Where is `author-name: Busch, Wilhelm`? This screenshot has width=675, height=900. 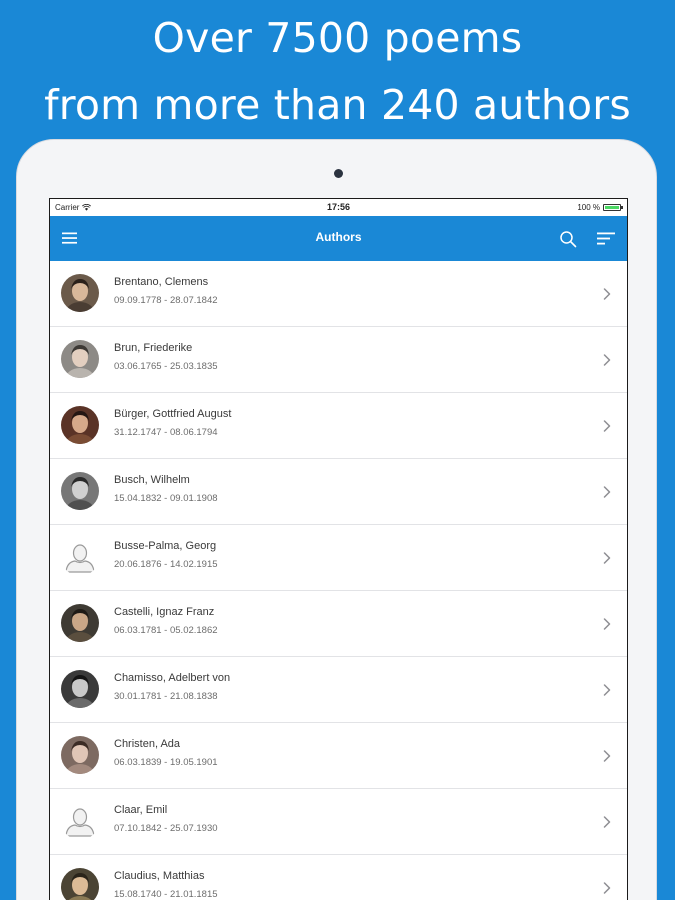 author-name: Busch, Wilhelm is located at coordinates (152, 480).